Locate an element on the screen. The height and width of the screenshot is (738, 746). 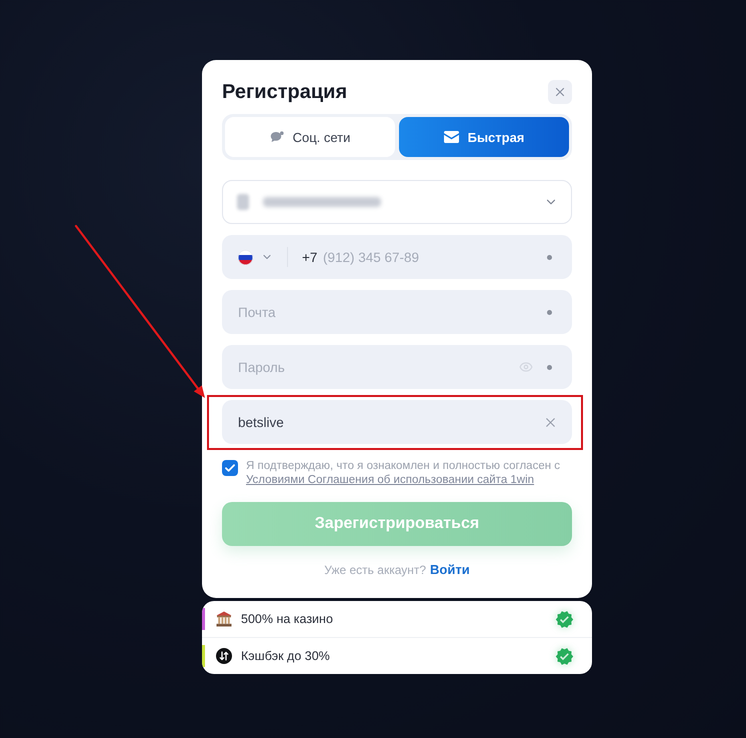
password-field: Пароль is located at coordinates (397, 367).